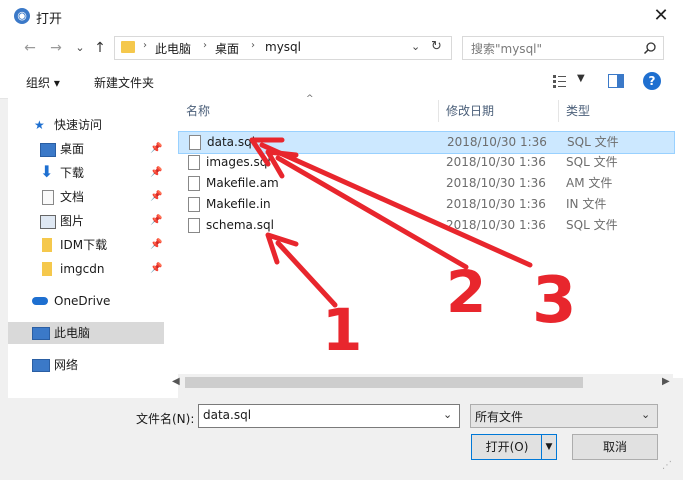  What do you see at coordinates (116, 269) in the screenshot?
I see `sidebar-item-imgcdn: imgcdn 📌` at bounding box center [116, 269].